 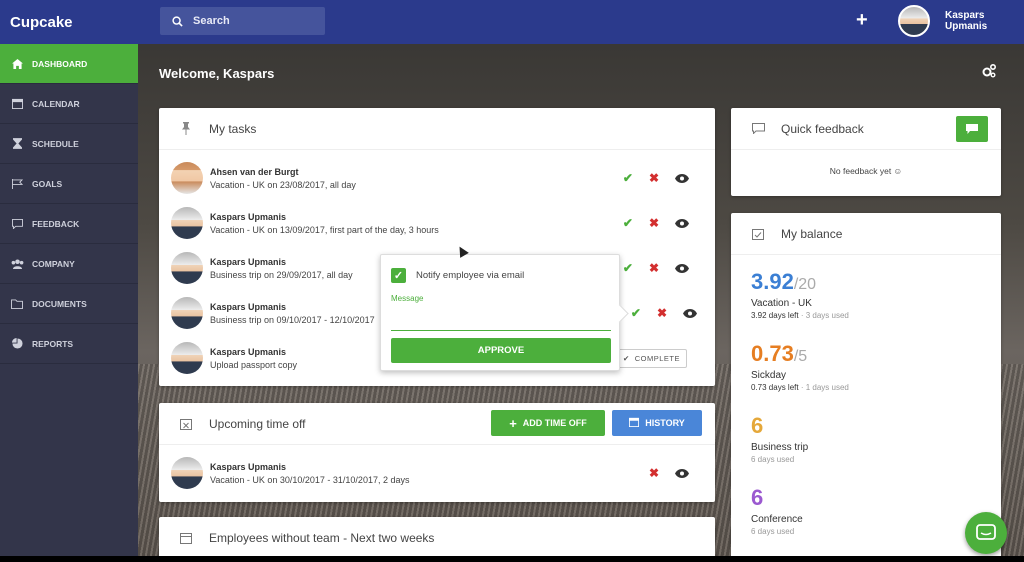 I want to click on sidebar-item-schedule: SCHEDULE, so click(x=69, y=144).